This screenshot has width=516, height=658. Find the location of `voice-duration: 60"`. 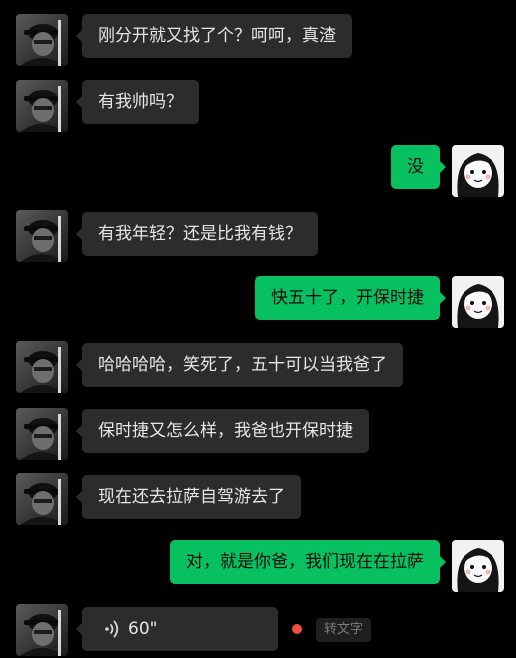

voice-duration: 60" is located at coordinates (143, 629).